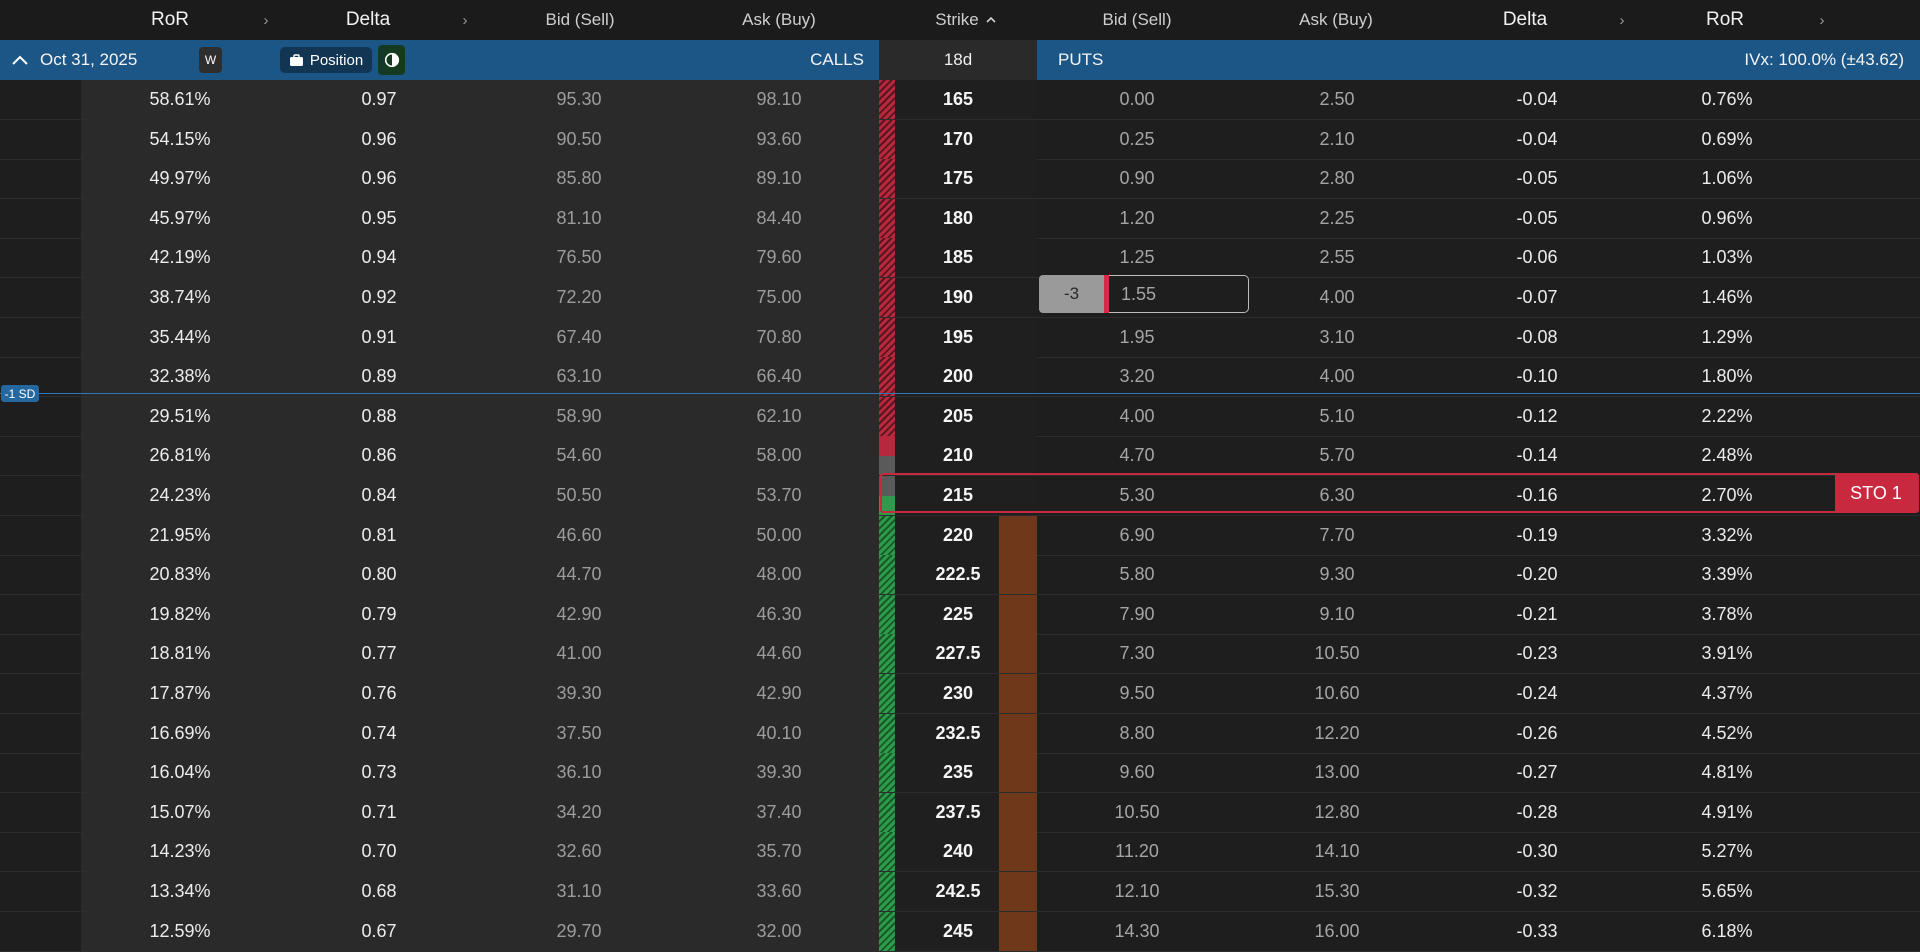 The image size is (1920, 952). I want to click on call-bid-cell: 54.60, so click(579, 455).